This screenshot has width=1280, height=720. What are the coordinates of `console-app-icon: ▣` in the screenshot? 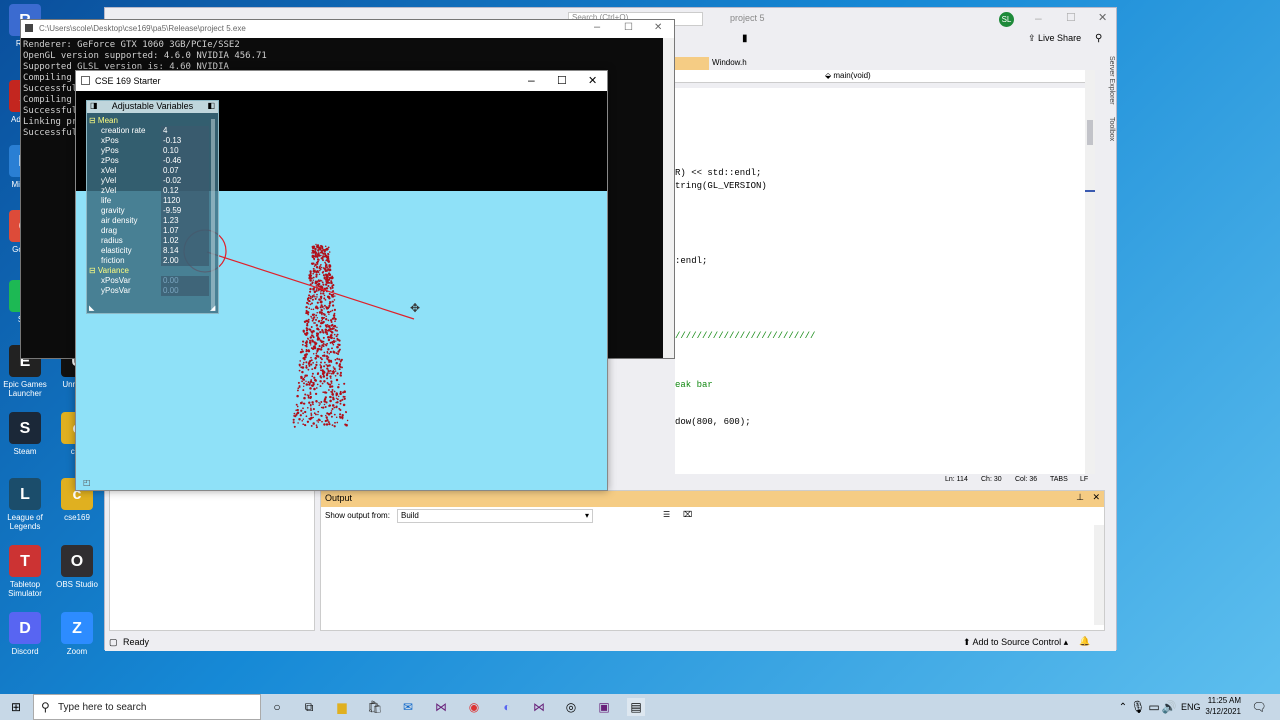 It's located at (604, 707).